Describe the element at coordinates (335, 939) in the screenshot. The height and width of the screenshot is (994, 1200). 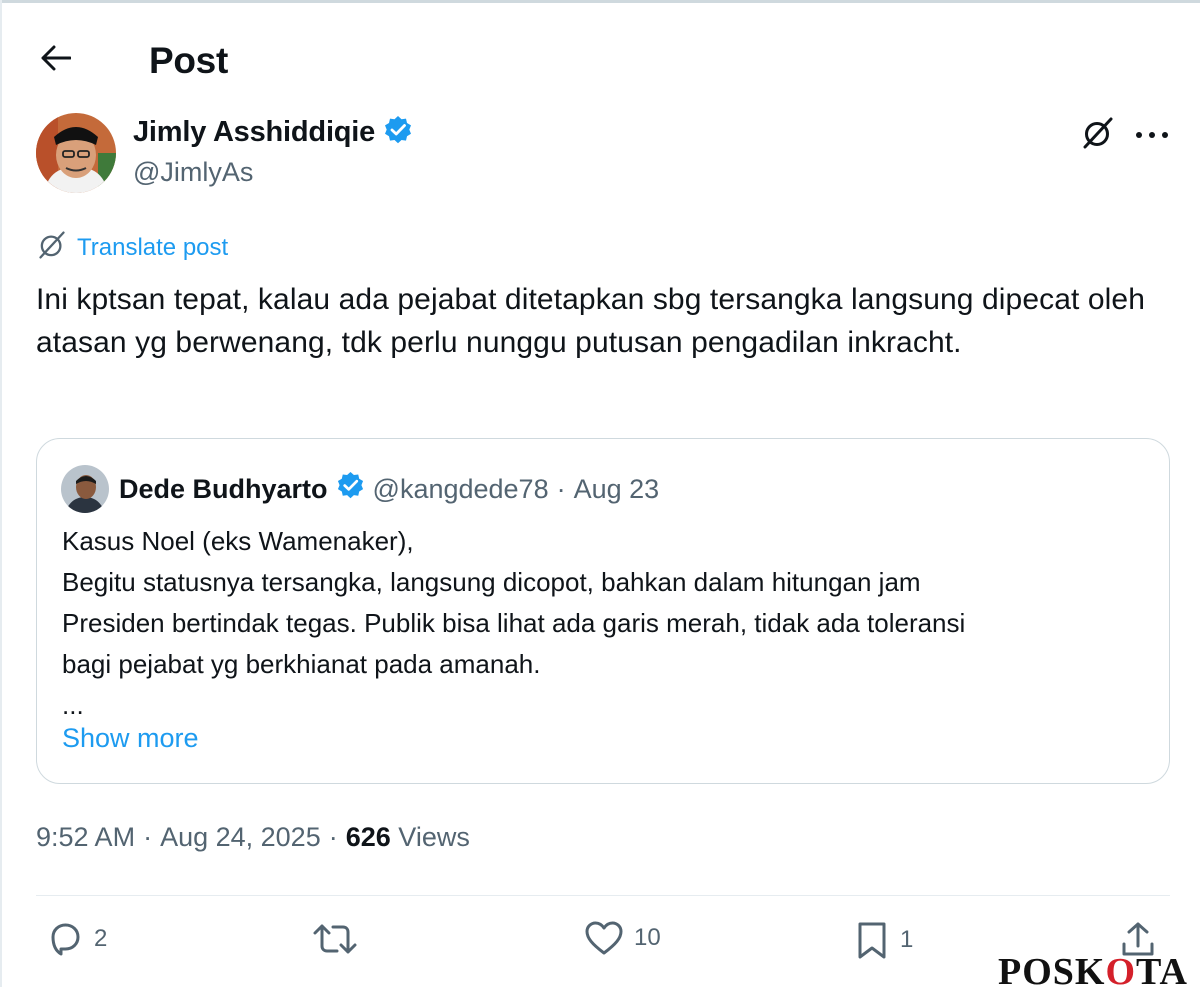
I see `repost-icon` at that location.